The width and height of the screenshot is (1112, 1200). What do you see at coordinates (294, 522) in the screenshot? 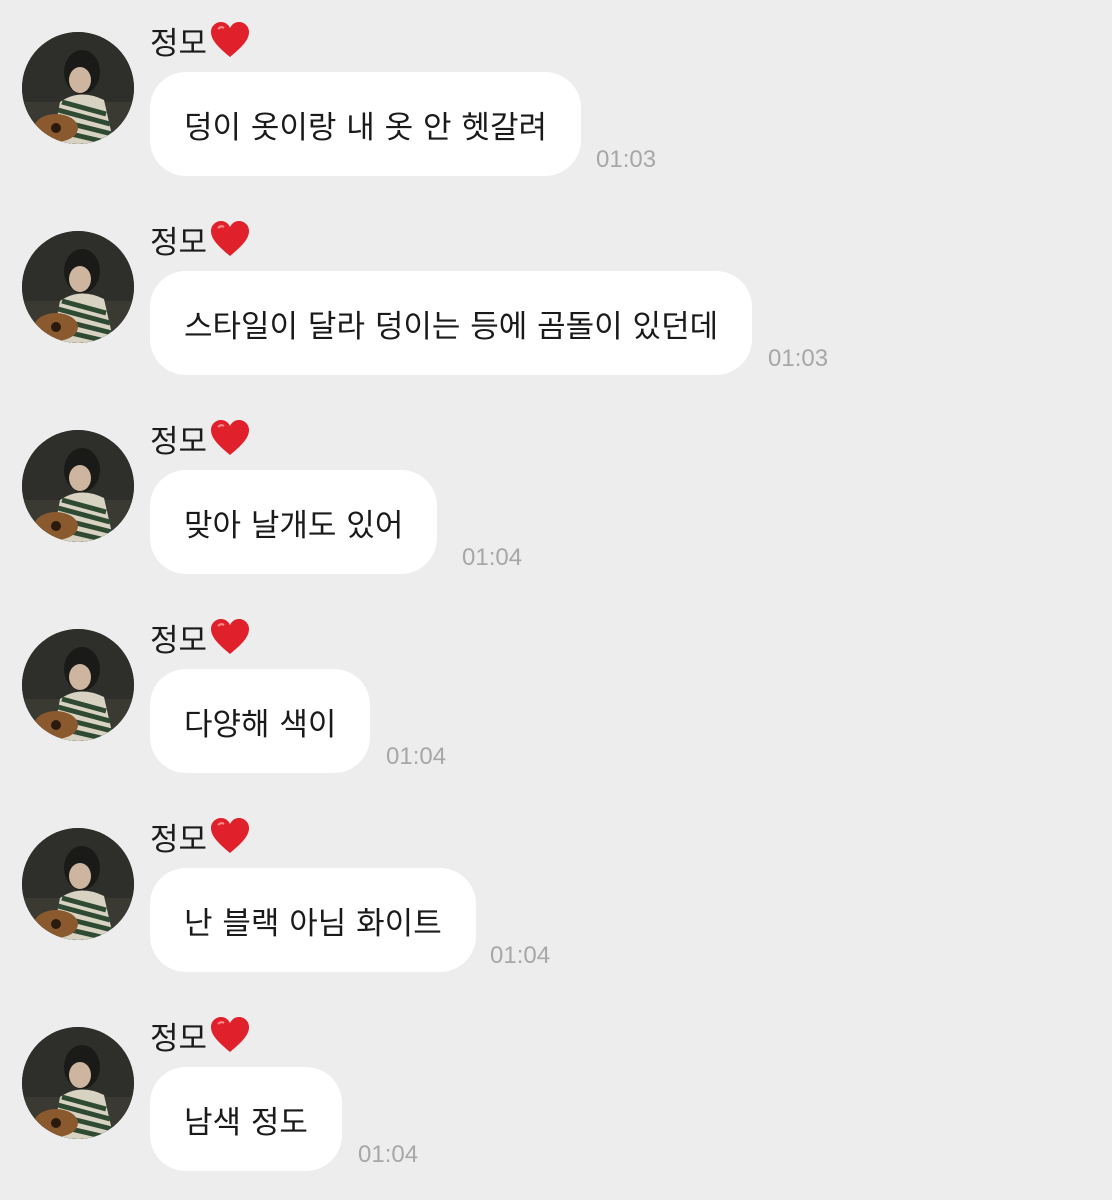
I see `message-bubble: 맞아 날개도 있어` at bounding box center [294, 522].